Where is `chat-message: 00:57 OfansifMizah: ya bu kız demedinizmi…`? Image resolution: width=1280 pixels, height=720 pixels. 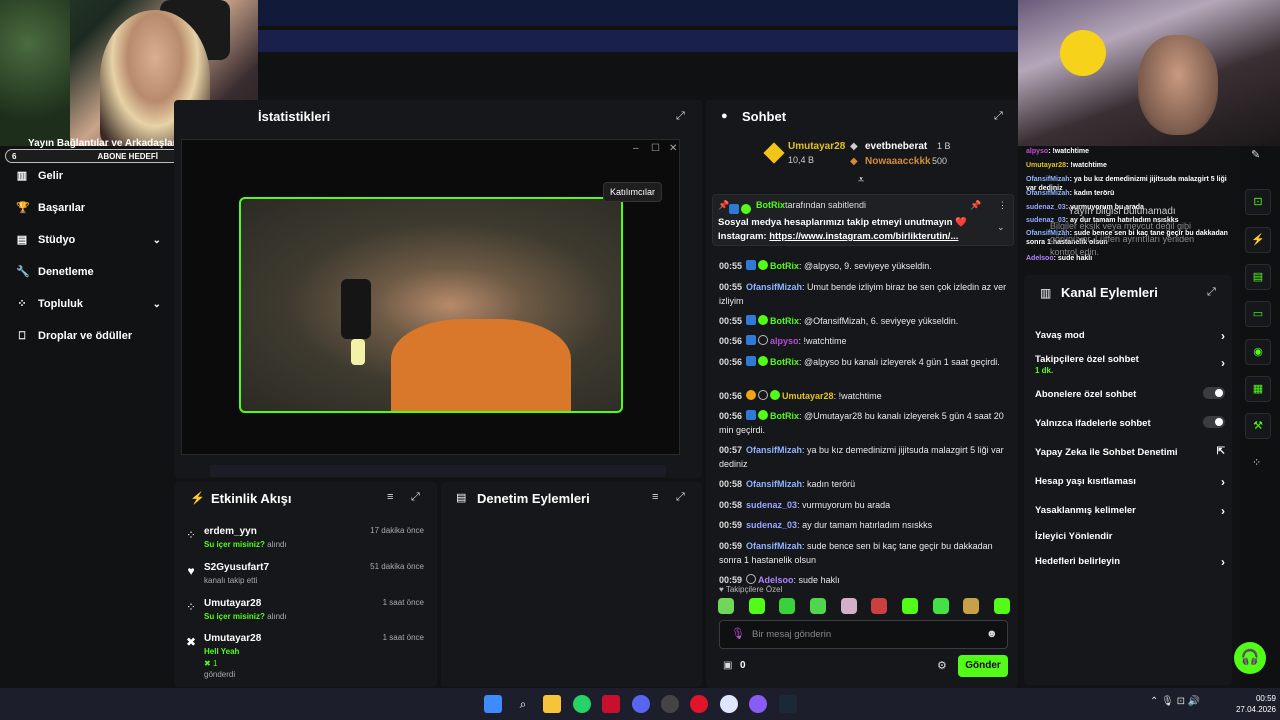
chat-message: 00:57 OfansifMizah: ya bu kız demedinizmi… is located at coordinates (864, 457).